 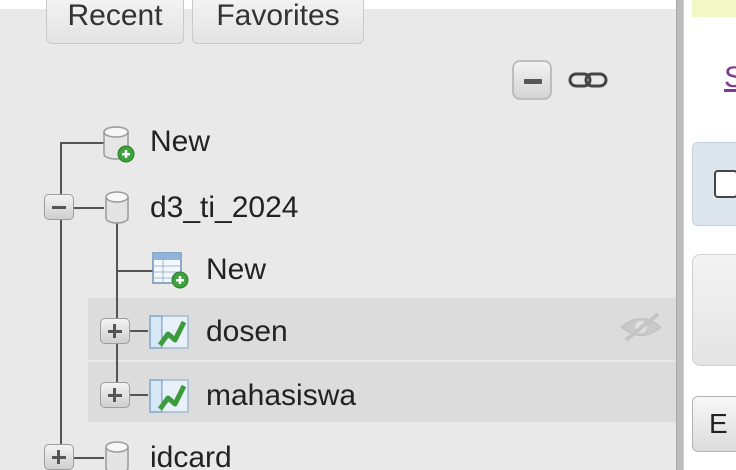 What do you see at coordinates (191, 455) in the screenshot?
I see `database-label-idcard: idcard` at bounding box center [191, 455].